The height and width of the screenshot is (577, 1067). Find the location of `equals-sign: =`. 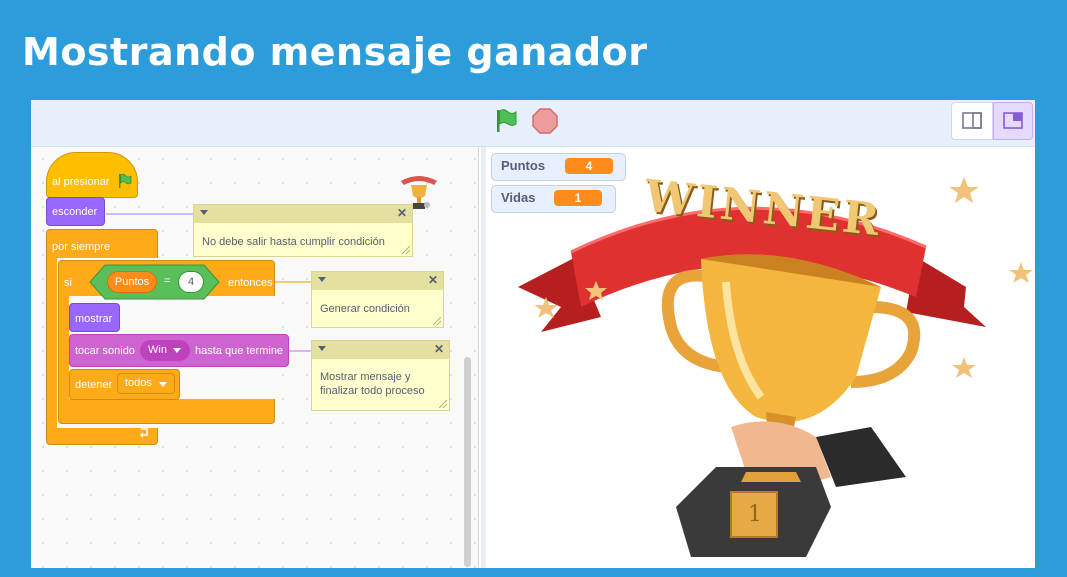

equals-sign: = is located at coordinates (167, 281).